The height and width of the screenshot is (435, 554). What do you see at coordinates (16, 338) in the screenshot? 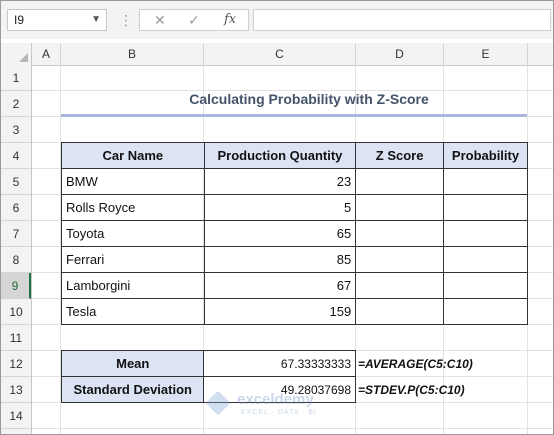
I see `row-header-11: 11` at bounding box center [16, 338].